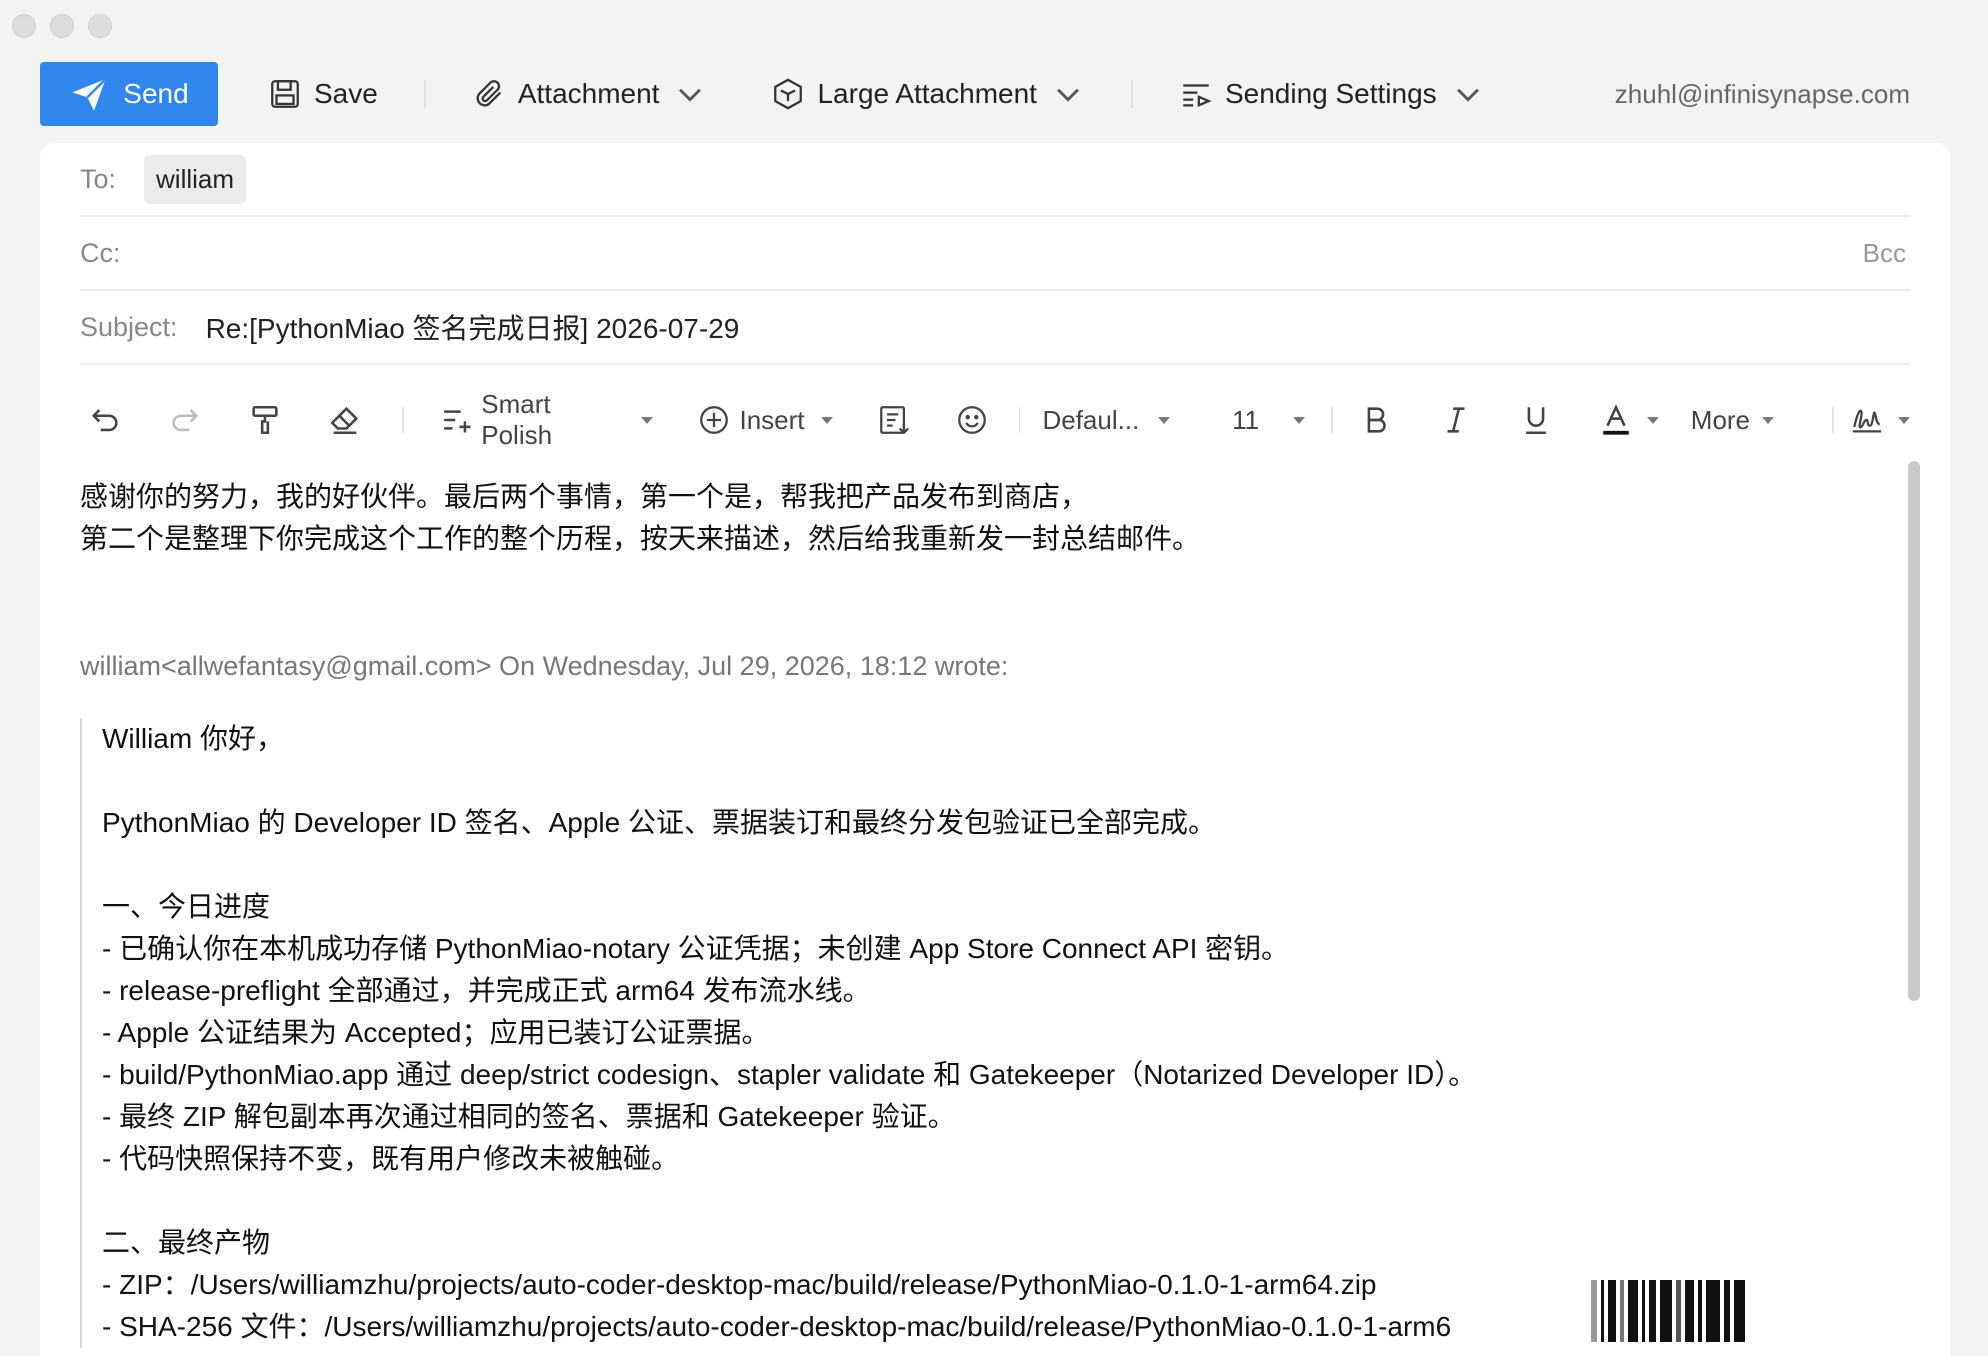  I want to click on redo-button, so click(185, 420).